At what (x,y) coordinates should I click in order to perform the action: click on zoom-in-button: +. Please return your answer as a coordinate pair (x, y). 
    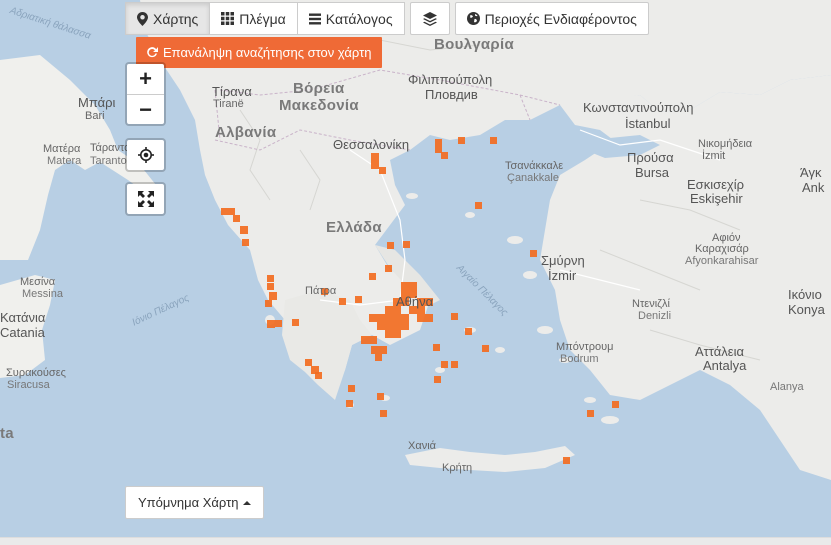
    Looking at the image, I should click on (145, 79).